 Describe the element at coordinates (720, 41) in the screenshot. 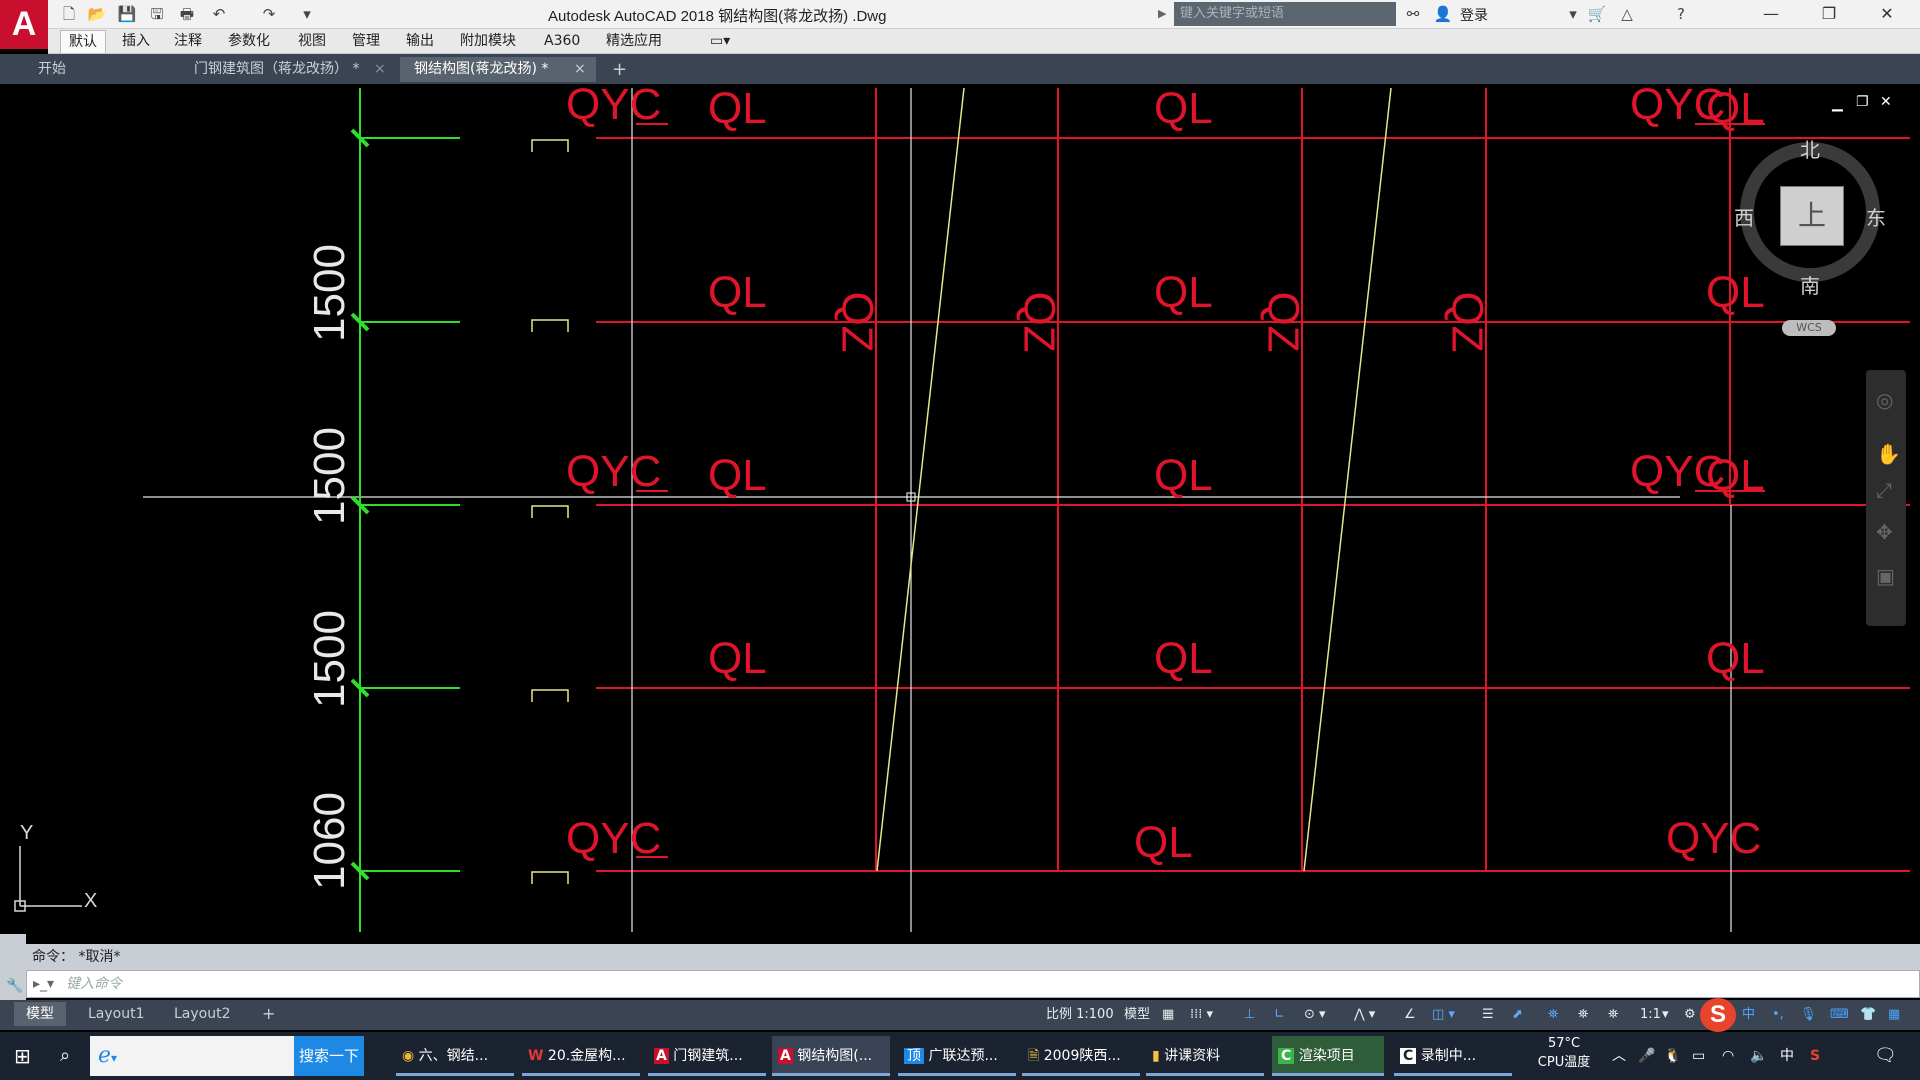

I see `ribbon-toggle-icon: ▭▾` at that location.